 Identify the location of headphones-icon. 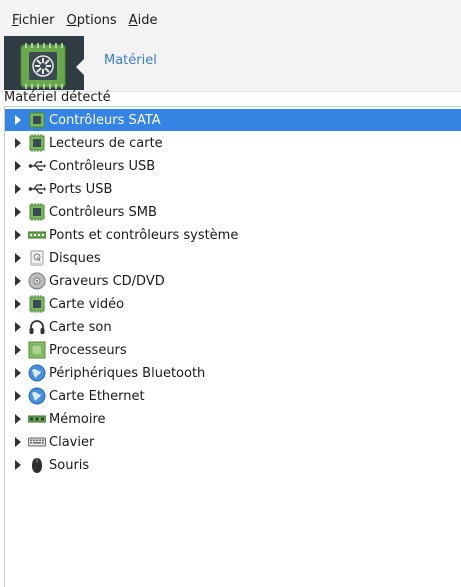
(37, 327).